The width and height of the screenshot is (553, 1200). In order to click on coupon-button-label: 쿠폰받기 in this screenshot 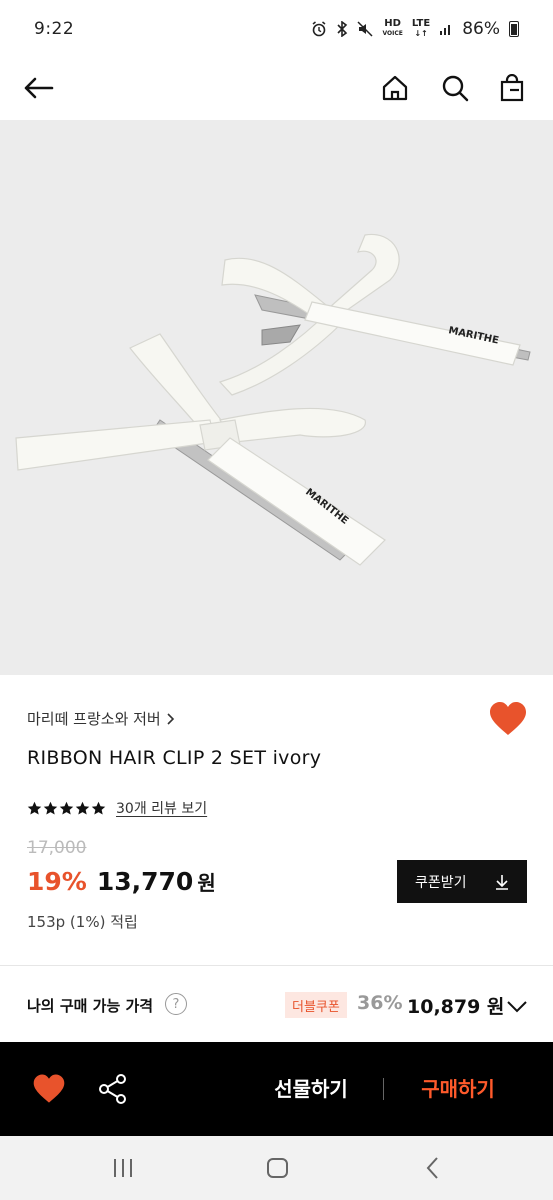, I will do `click(441, 882)`.